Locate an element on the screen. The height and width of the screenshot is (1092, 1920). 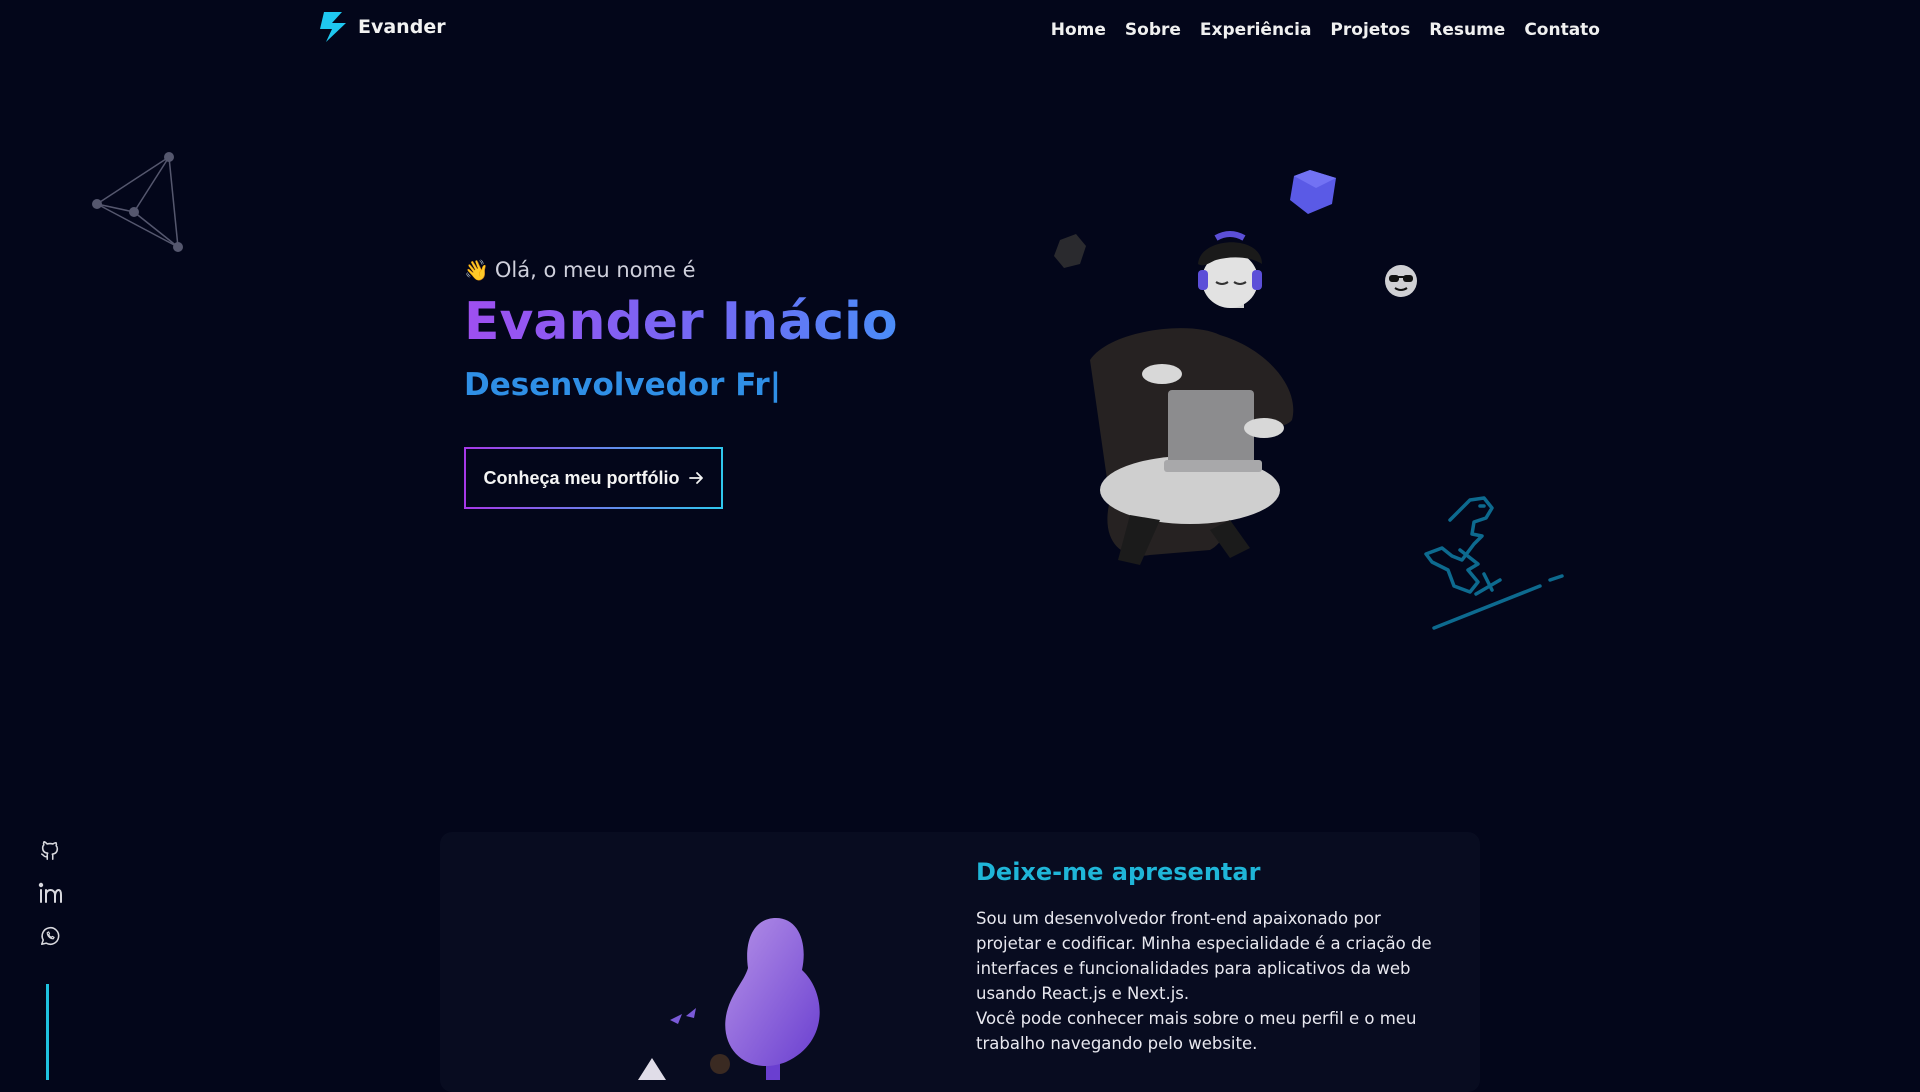
social-sidebar-line is located at coordinates (47, 1032).